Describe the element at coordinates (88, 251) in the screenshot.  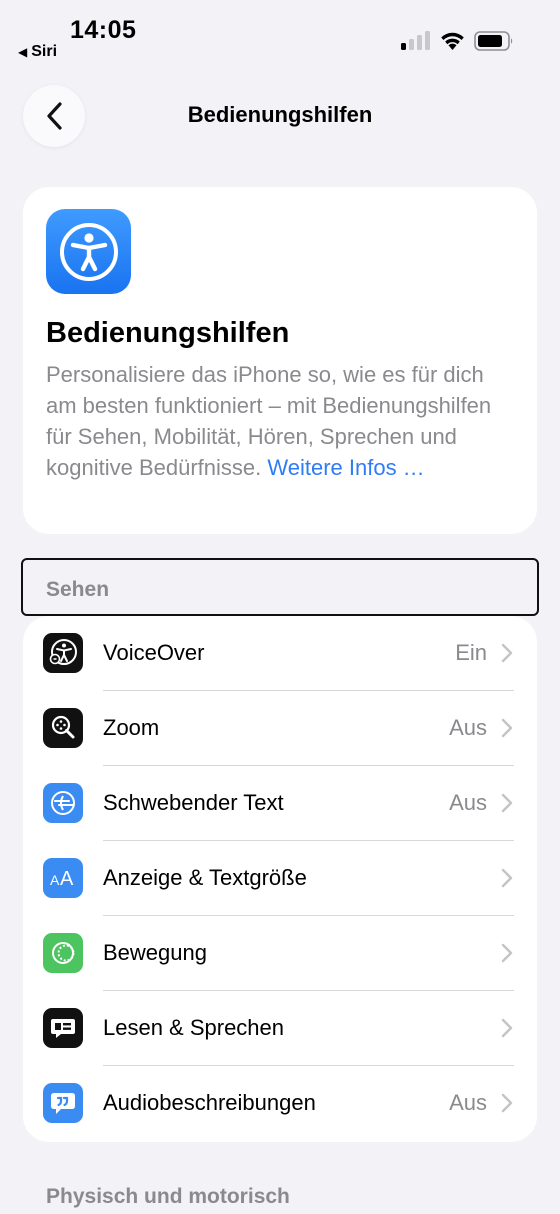
I see `accessibility-icon` at that location.